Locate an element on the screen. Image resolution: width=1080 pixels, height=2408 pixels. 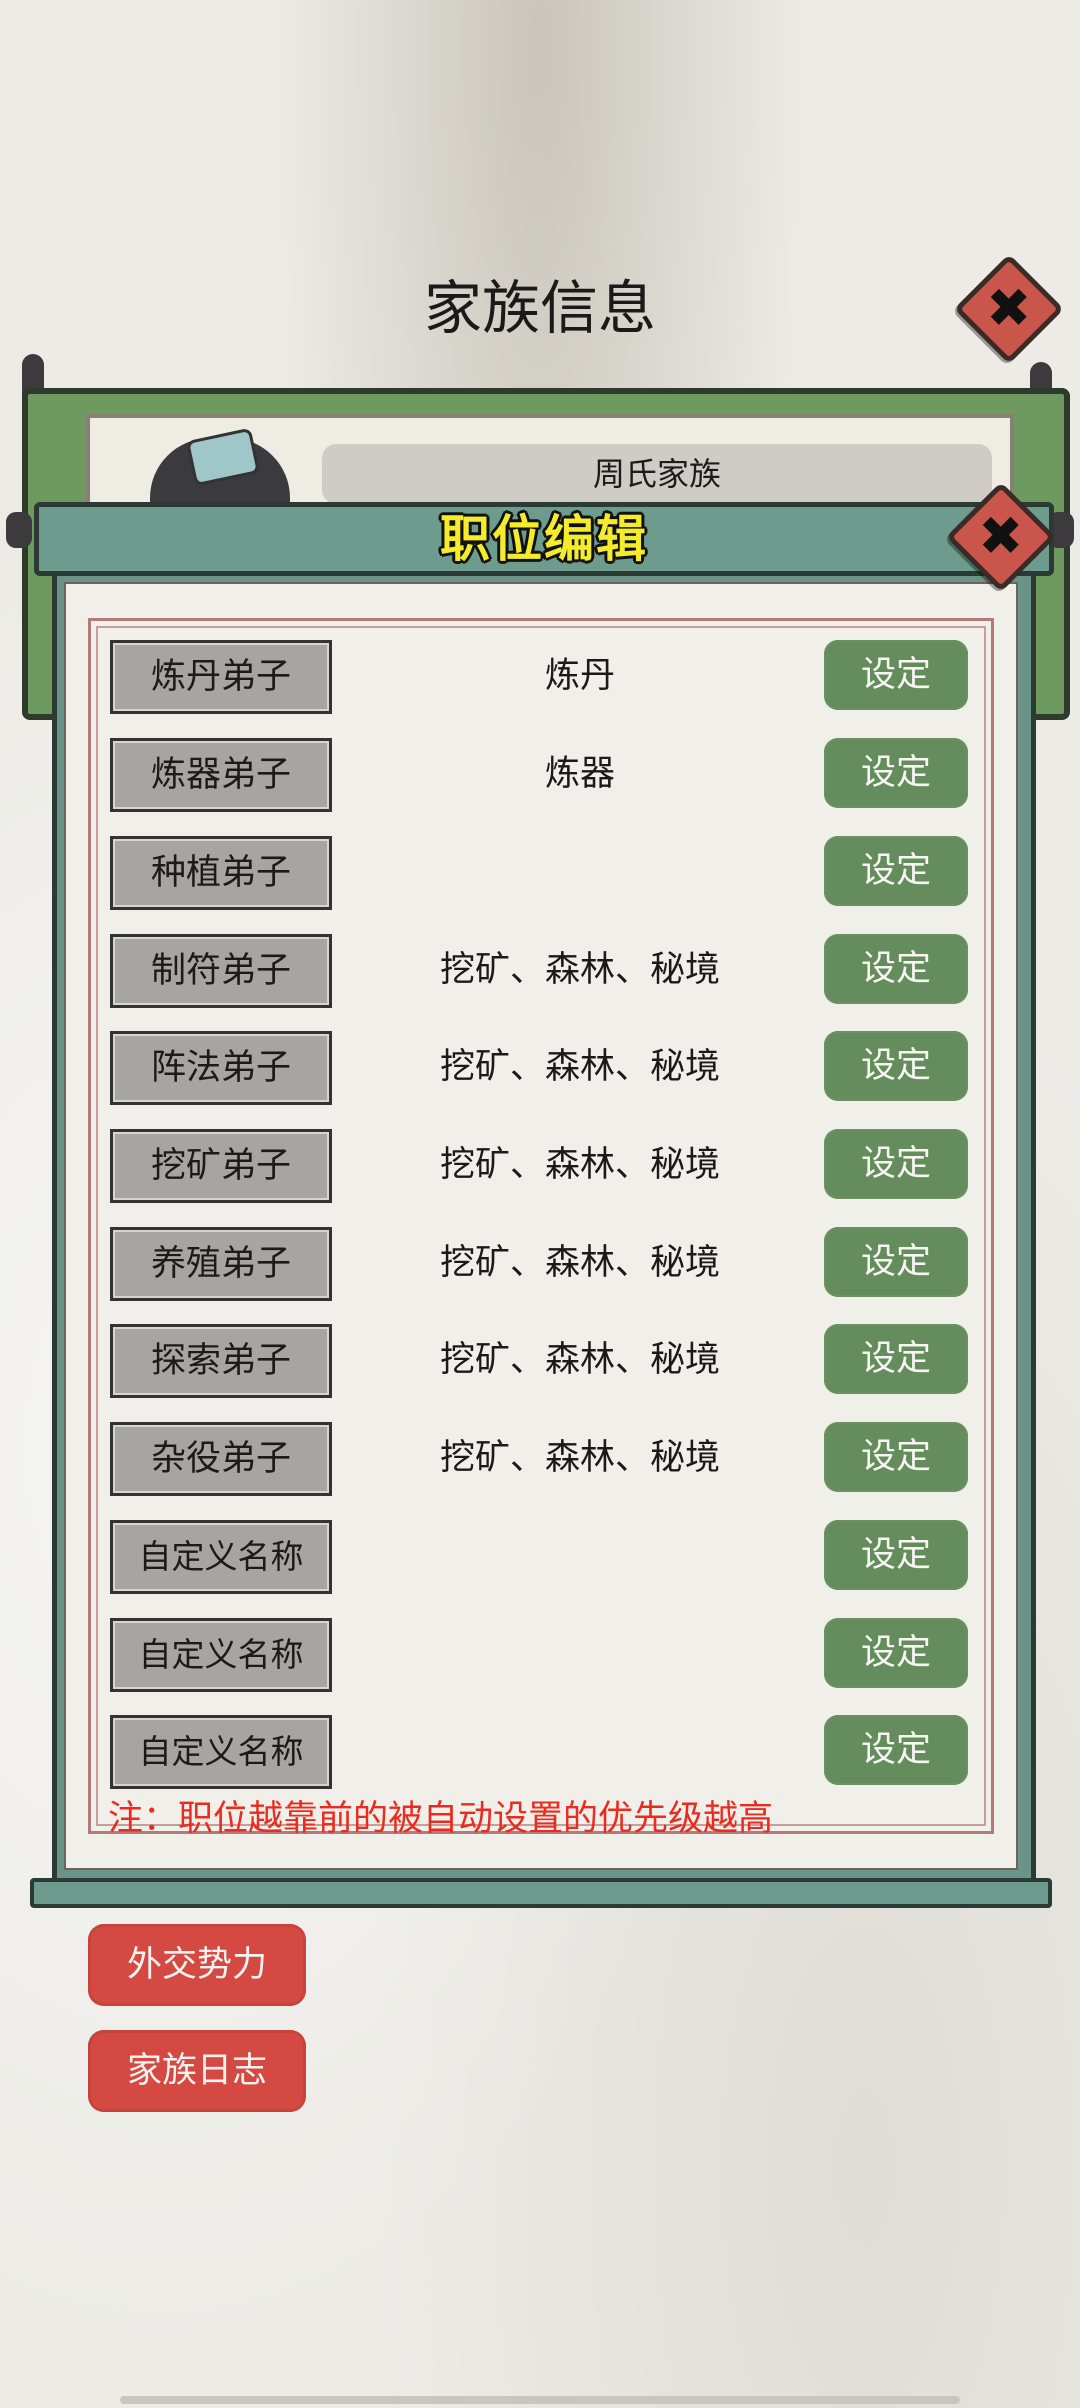
role-assignment: 炼器 is located at coordinates (579, 774).